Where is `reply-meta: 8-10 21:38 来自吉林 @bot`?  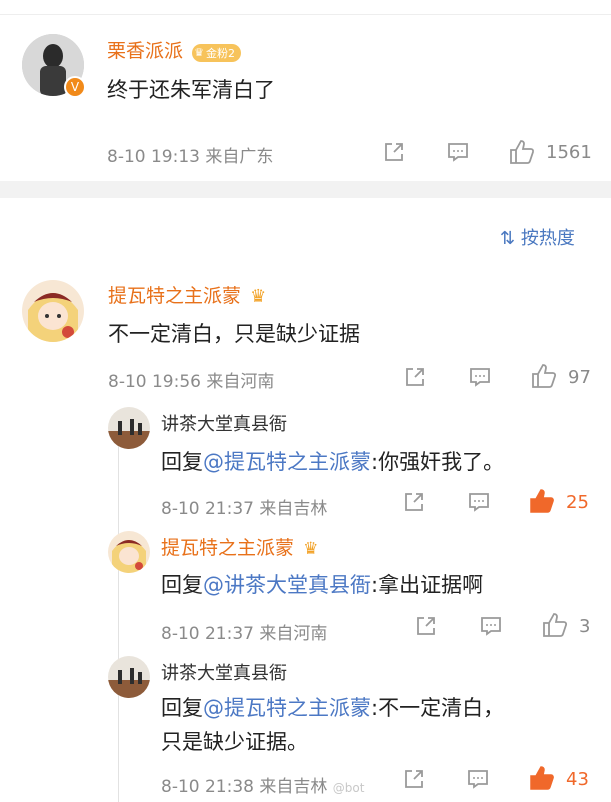 reply-meta: 8-10 21:38 来自吉林 @bot is located at coordinates (262, 784).